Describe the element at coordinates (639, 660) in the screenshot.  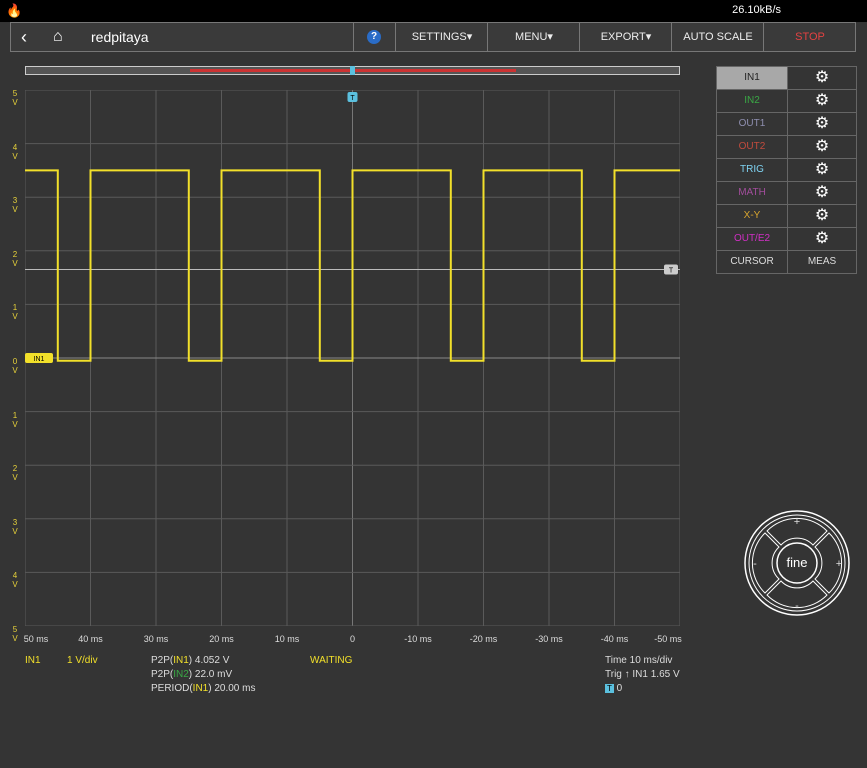
I see `time-per-div: Time 10 ms/div` at that location.